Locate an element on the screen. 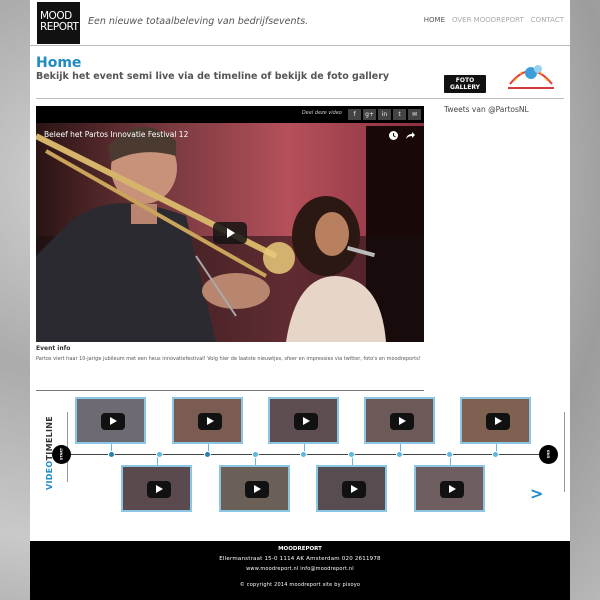 Image resolution: width=600 pixels, height=600 pixels. timeline-start: START is located at coordinates (61, 454).